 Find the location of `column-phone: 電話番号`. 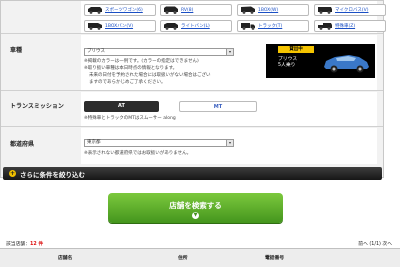

column-phone: 電話番号 is located at coordinates (275, 258).